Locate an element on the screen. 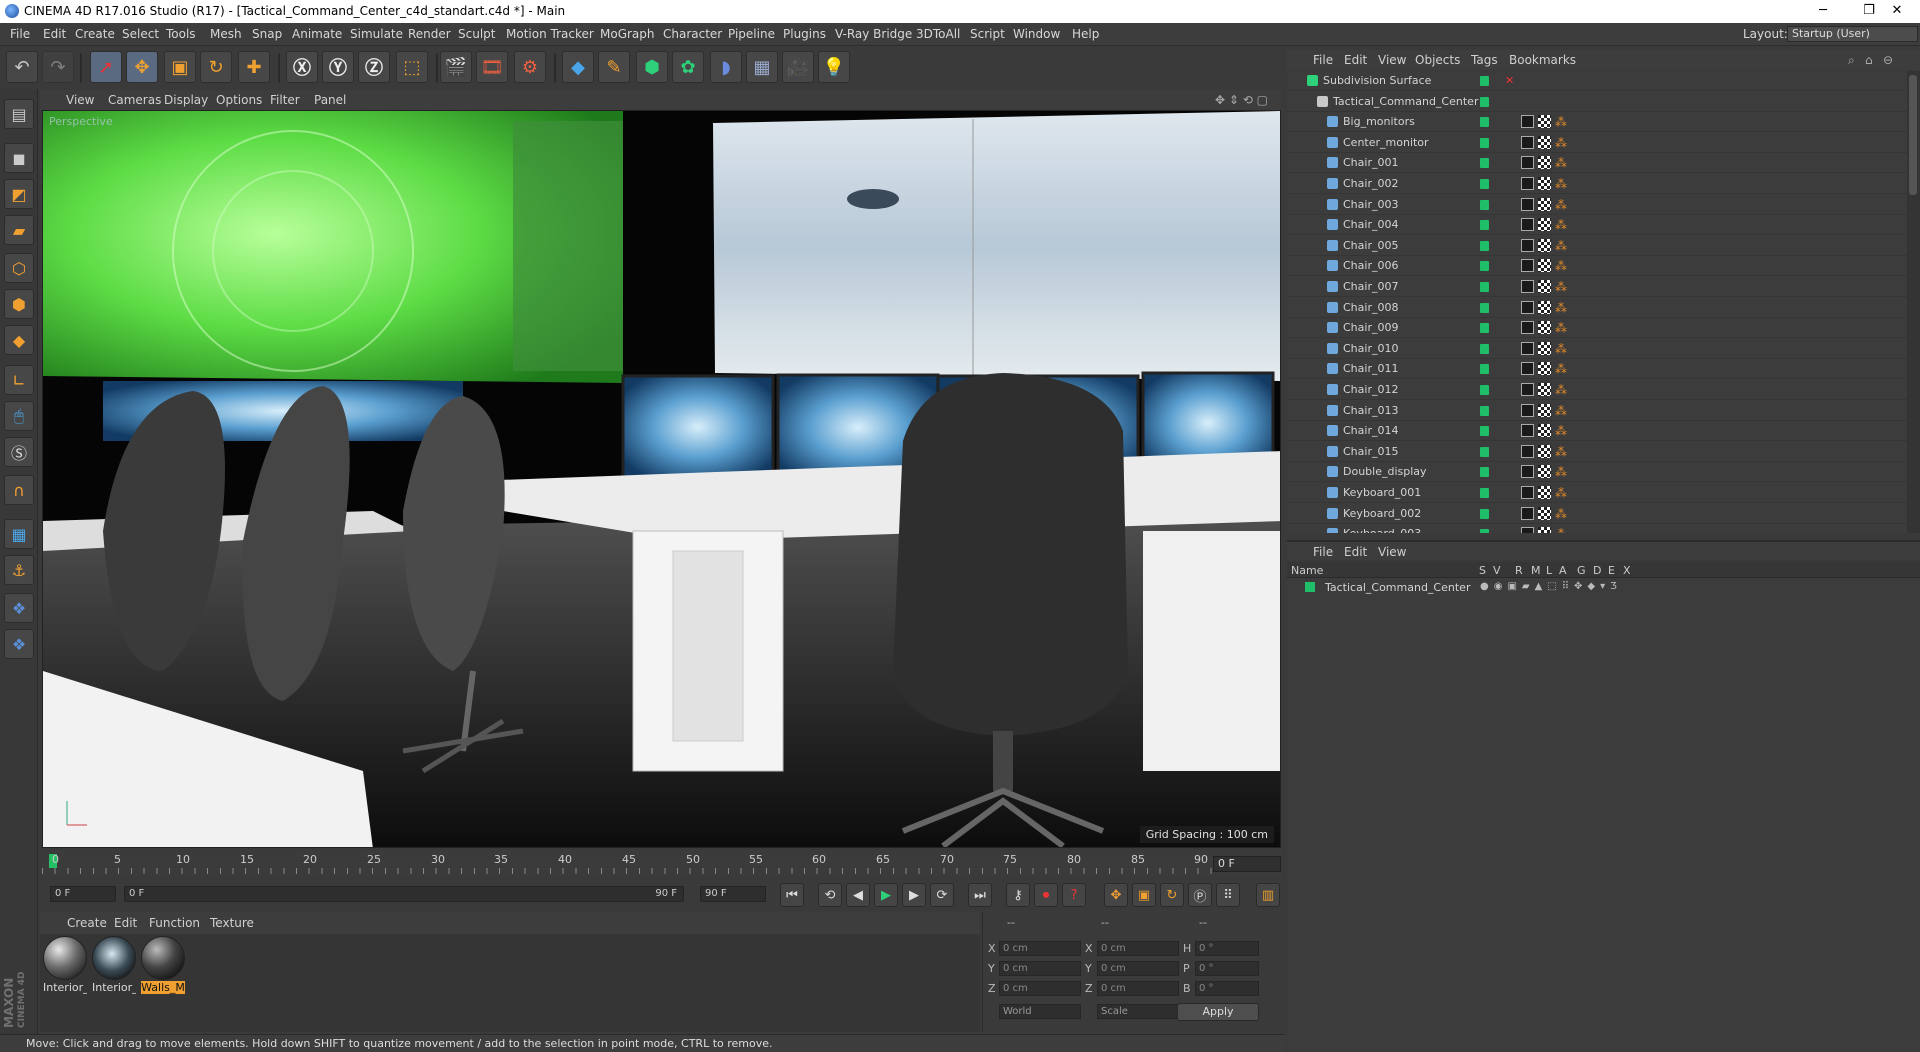 The height and width of the screenshot is (1052, 1920). workplane-icon: ▦ is located at coordinates (19, 534).